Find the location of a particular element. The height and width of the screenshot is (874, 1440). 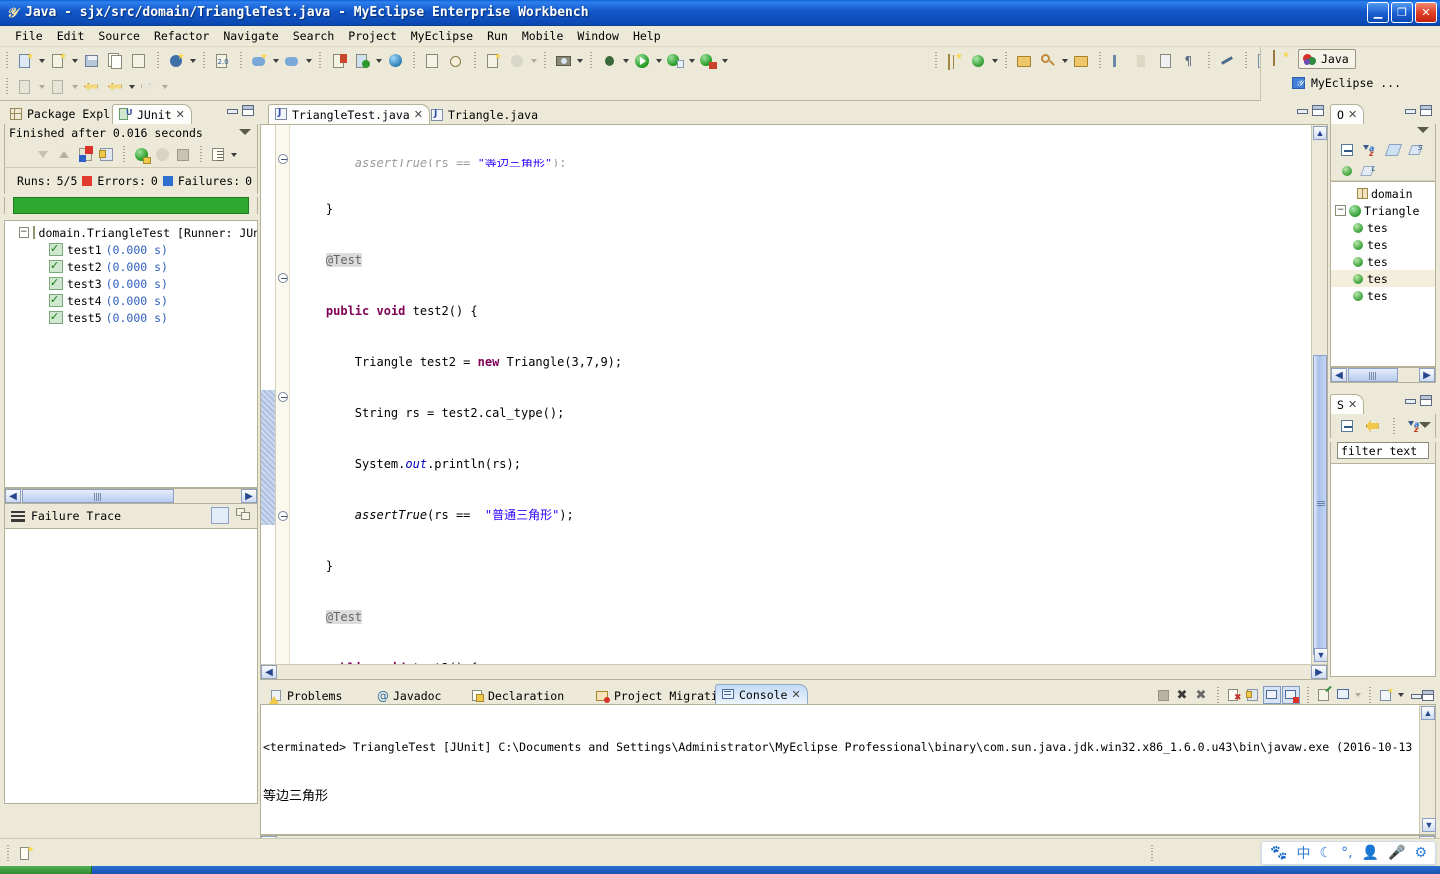

open-database-dropdown-icon is located at coordinates (308, 61).